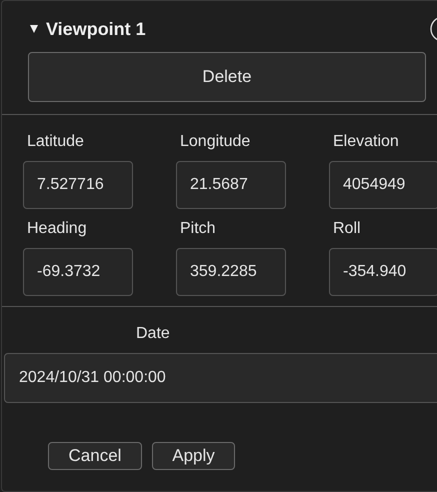  What do you see at coordinates (95, 456) in the screenshot?
I see `cancel-button: Cancel` at bounding box center [95, 456].